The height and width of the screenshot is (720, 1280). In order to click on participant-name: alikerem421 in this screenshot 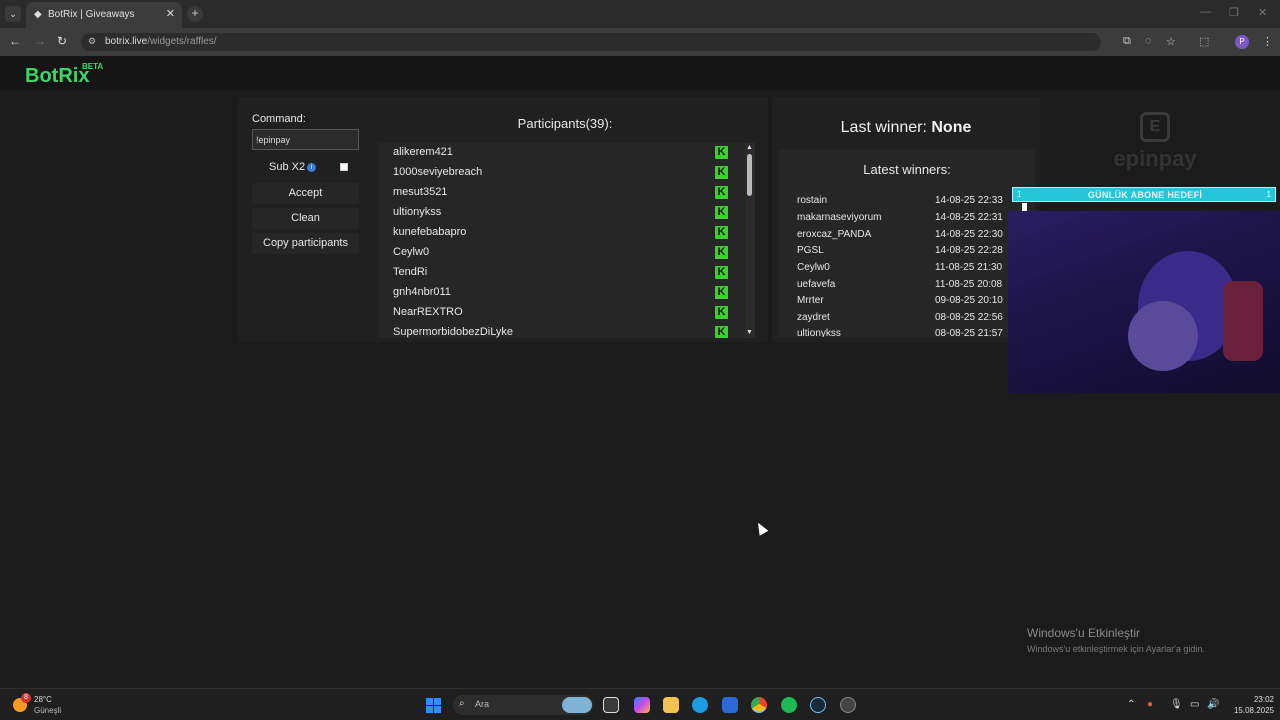, I will do `click(423, 152)`.